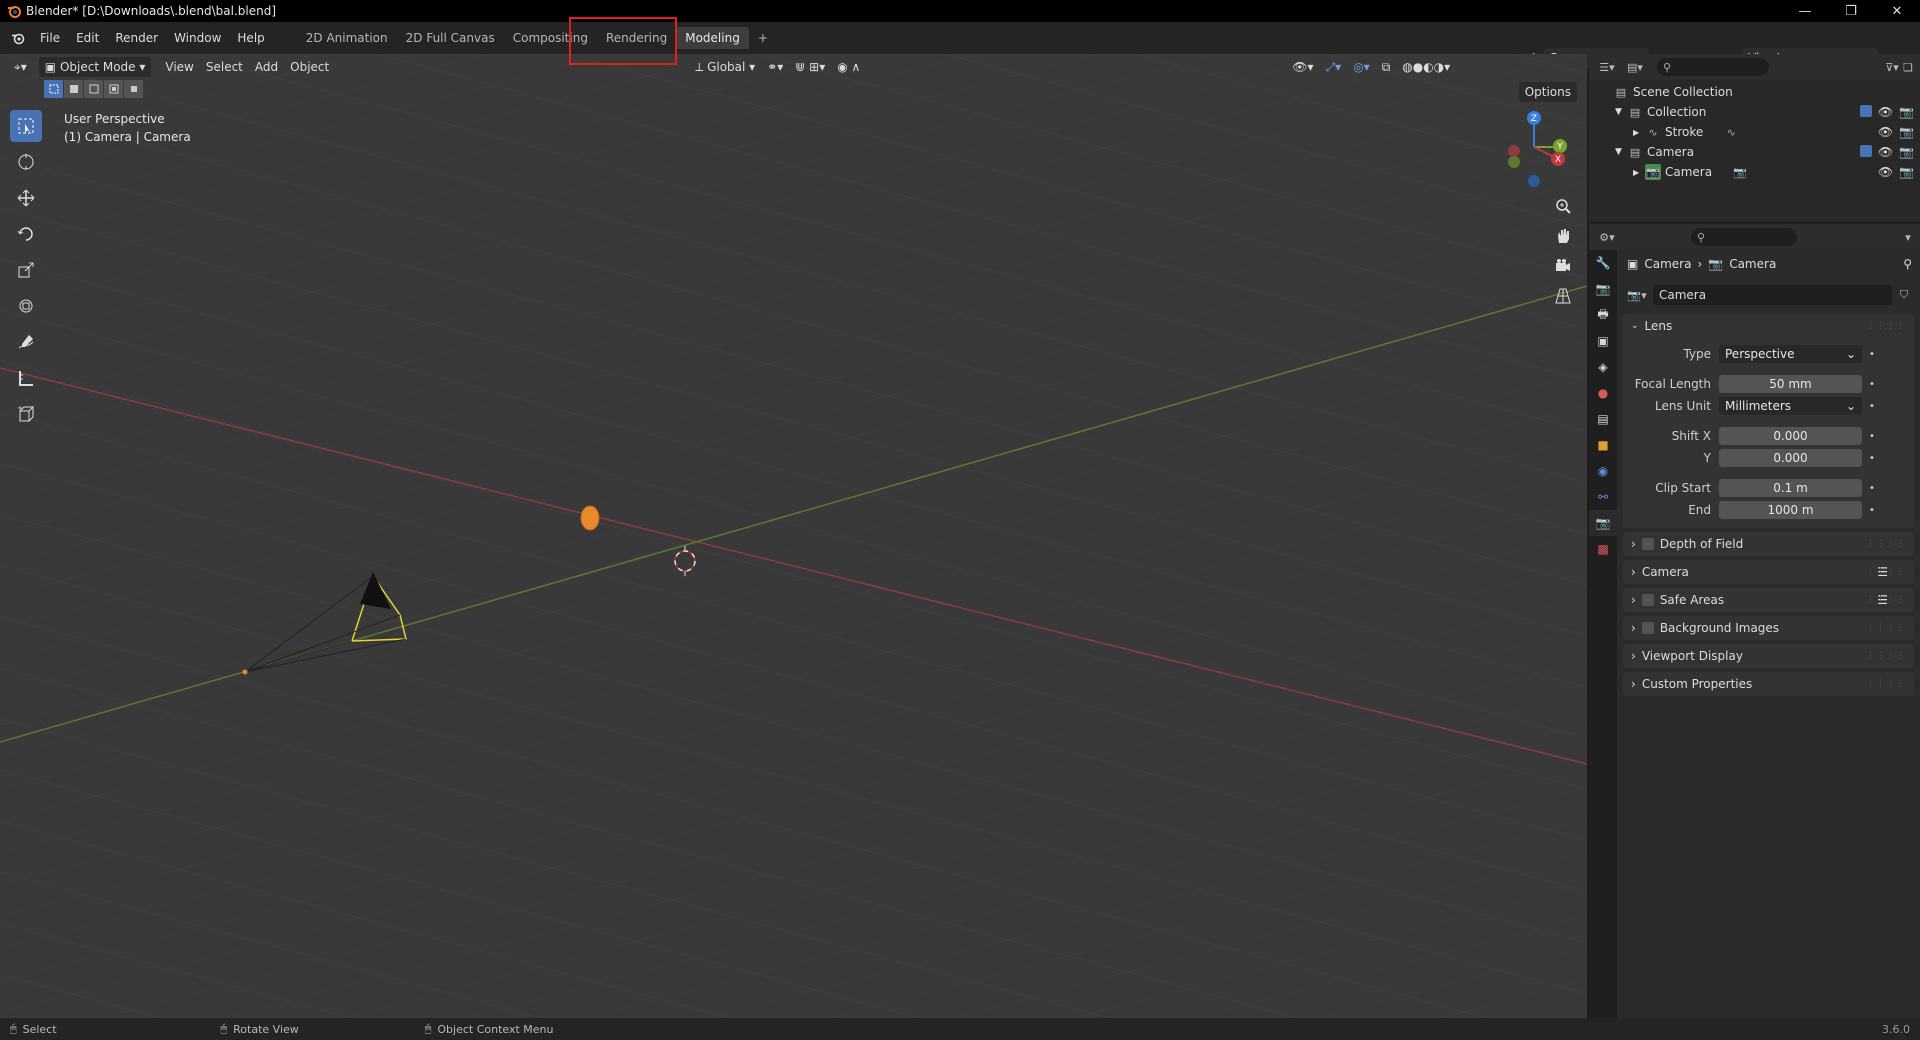  Describe the element at coordinates (1563, 266) in the screenshot. I see `camera-view-icon` at that location.